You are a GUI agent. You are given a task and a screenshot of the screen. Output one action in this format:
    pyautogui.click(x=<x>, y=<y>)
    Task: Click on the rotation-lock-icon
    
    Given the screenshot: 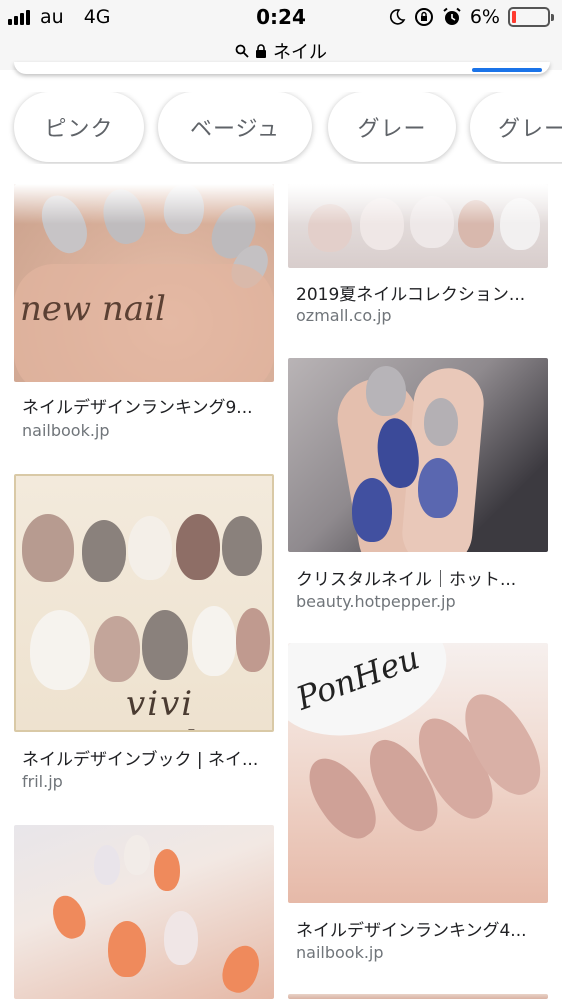 What is the action you would take?
    pyautogui.click(x=423, y=17)
    